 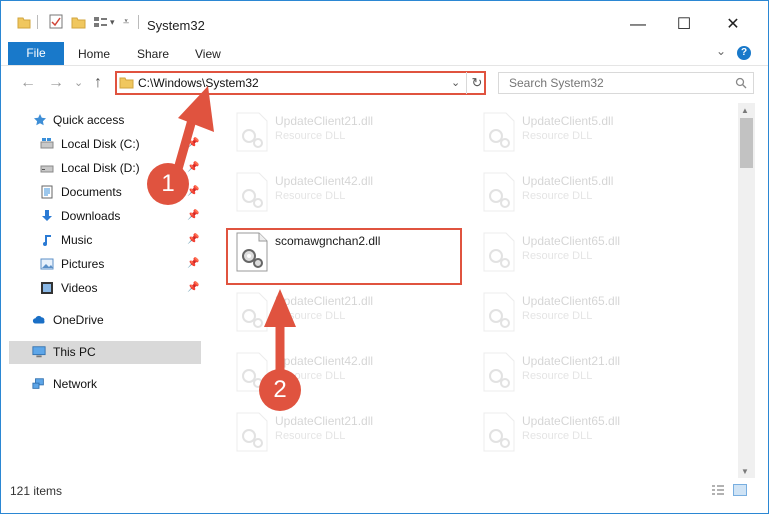 What do you see at coordinates (100, 240) in the screenshot?
I see `sidebar-item-music: Music 📌` at bounding box center [100, 240].